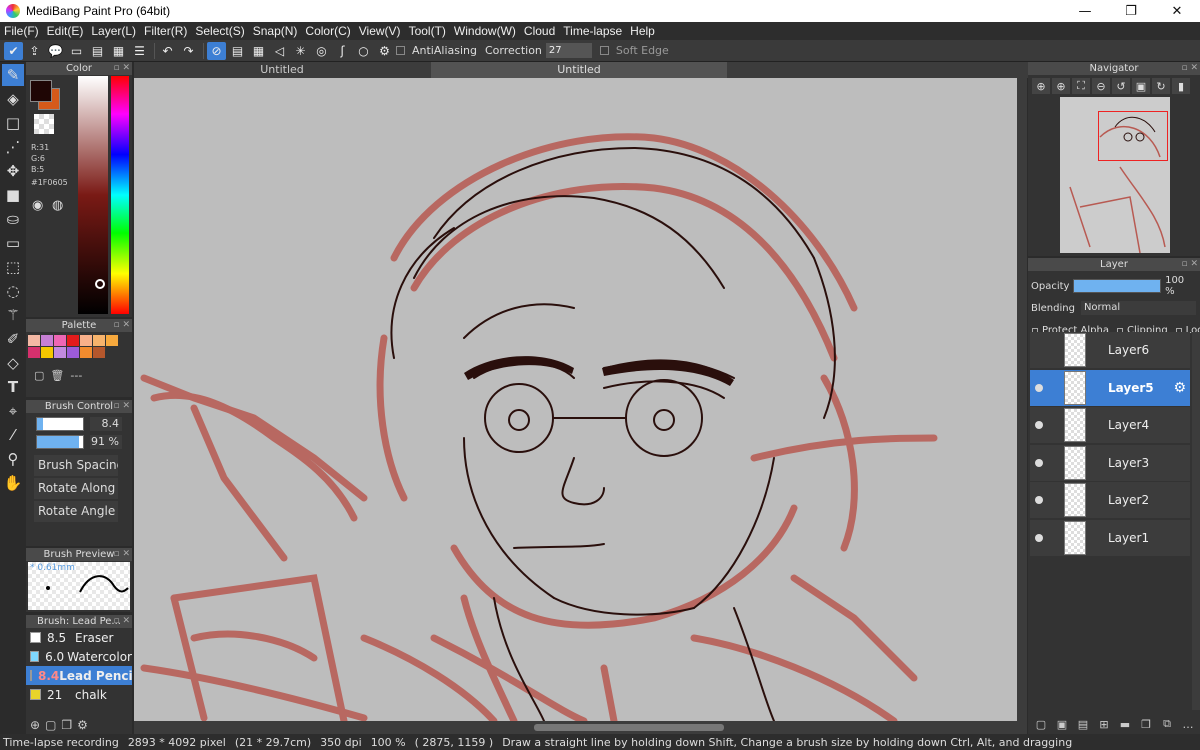 The width and height of the screenshot is (1200, 750). I want to click on copy-brush-icon: ❐, so click(66, 725).